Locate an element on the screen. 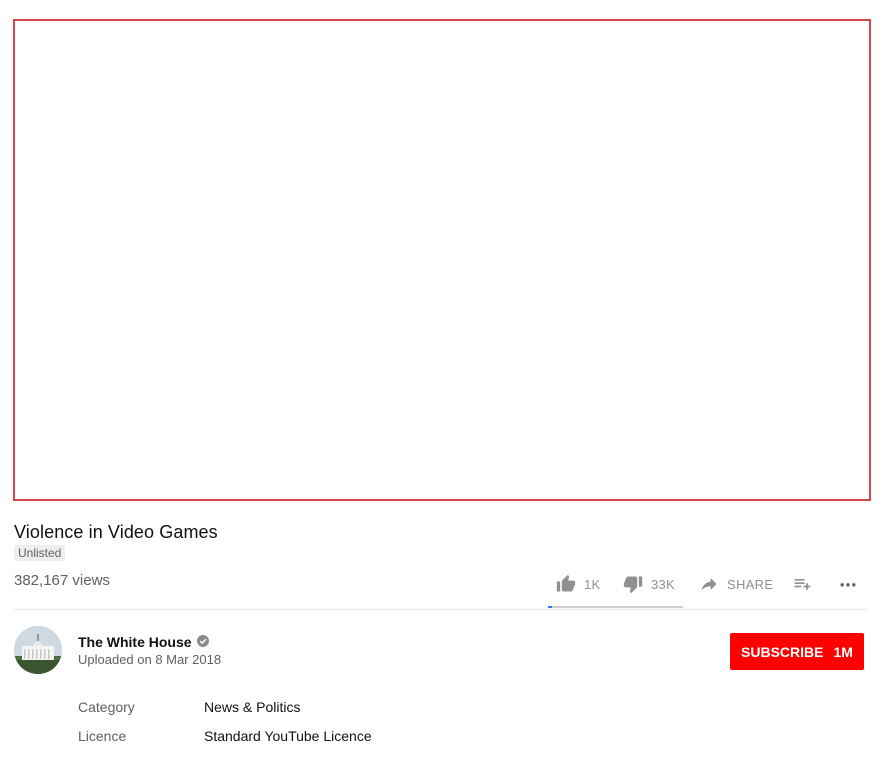  sentiment-bar is located at coordinates (615, 607).